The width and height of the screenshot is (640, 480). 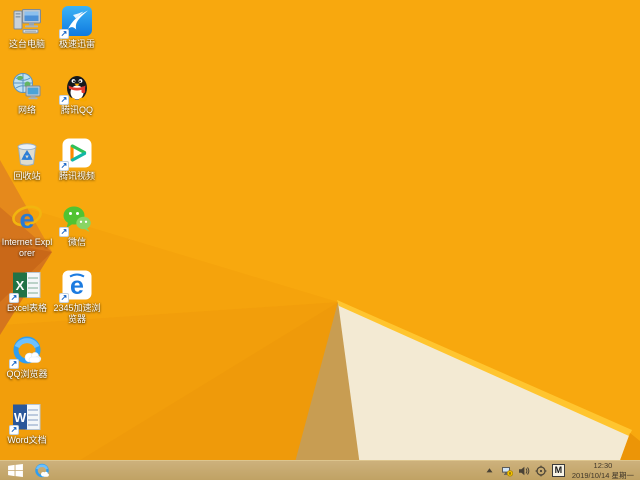 I want to click on word-icon: W ↗, so click(x=26, y=418).